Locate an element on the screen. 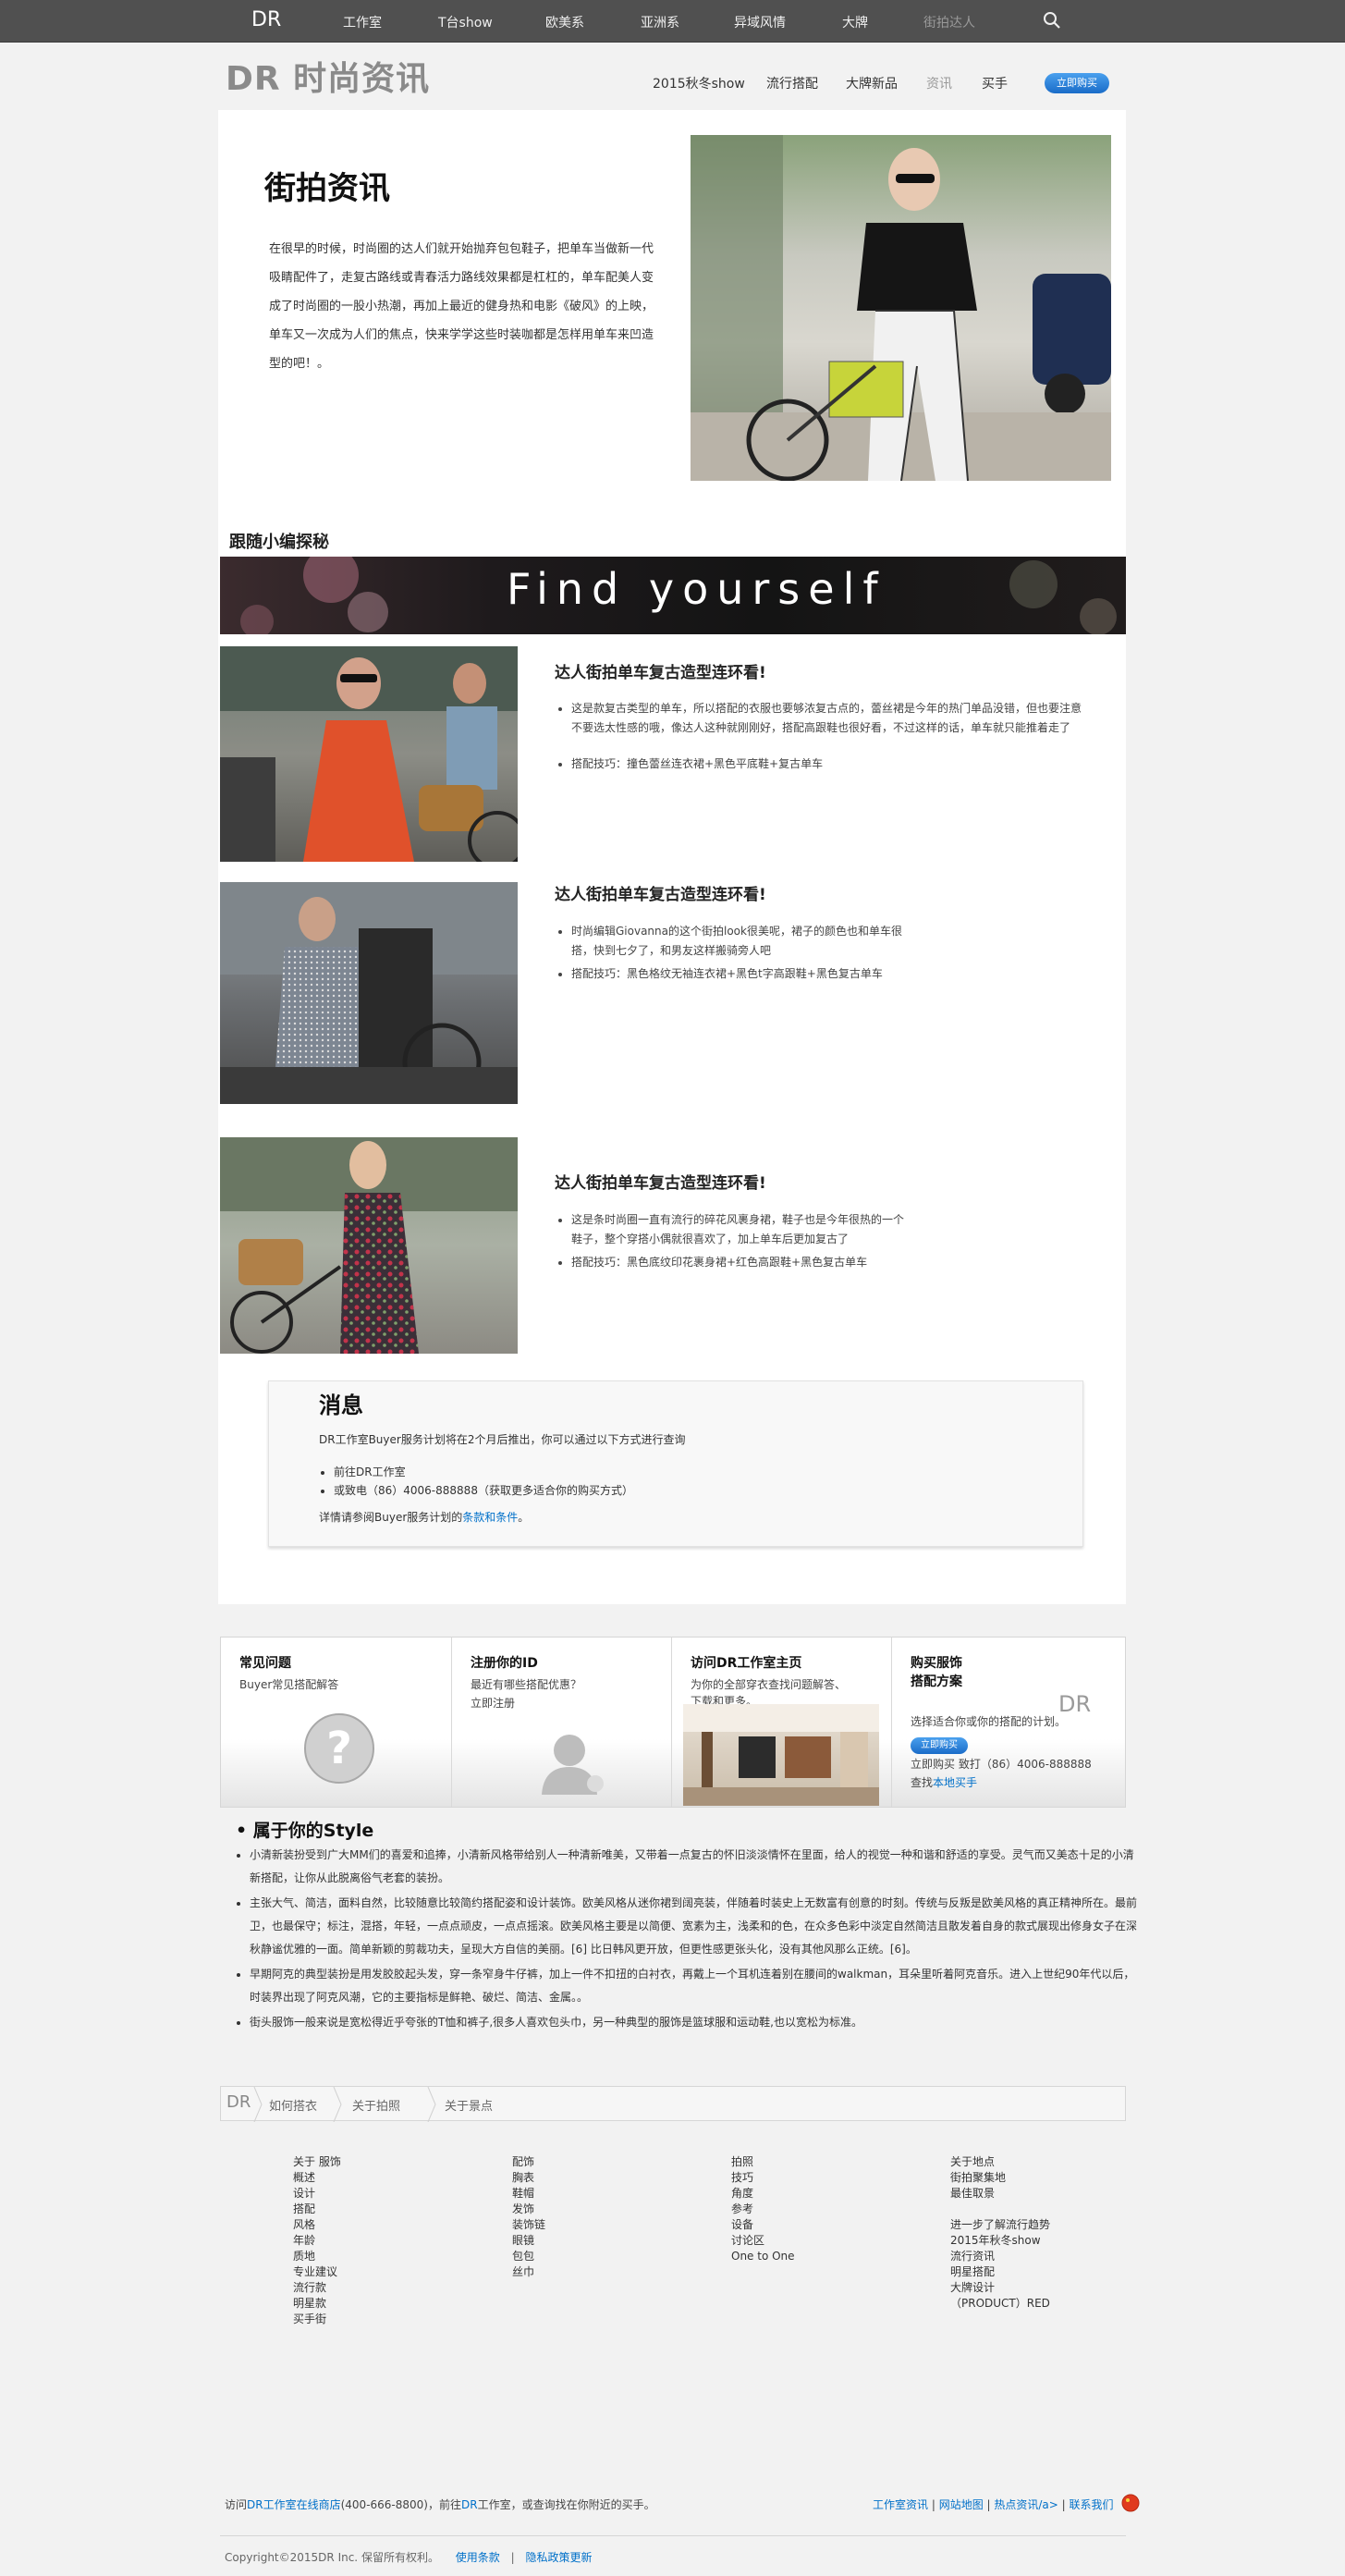  message-intro: DR工作室Buyer服务计划将在2个月后推出，你可以通过以下方式进行查询 is located at coordinates (503, 1440).